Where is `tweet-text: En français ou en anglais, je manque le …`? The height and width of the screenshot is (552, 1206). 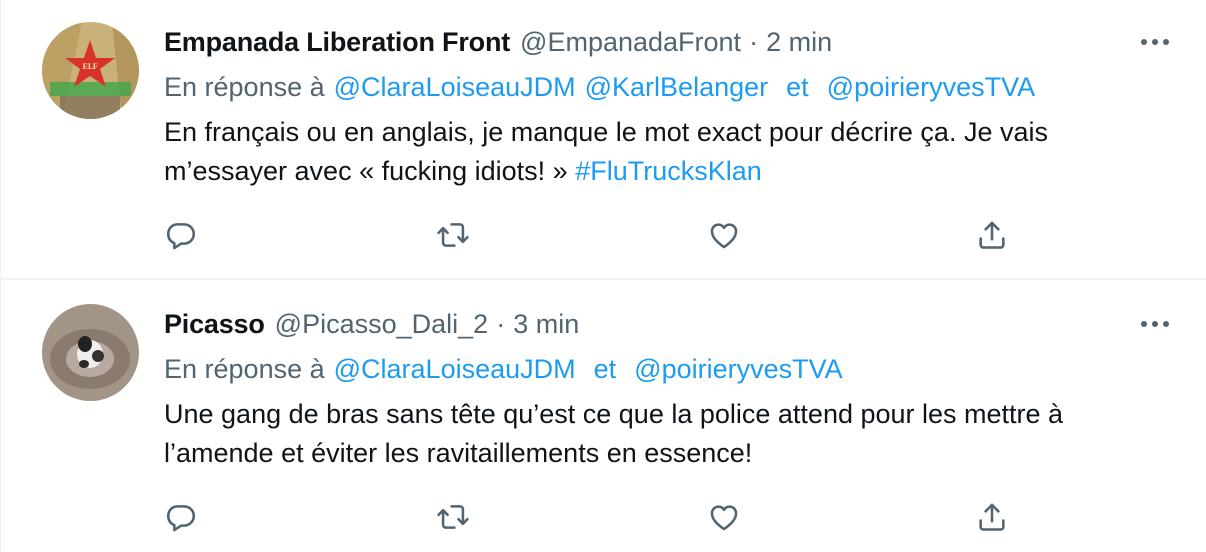
tweet-text: En français ou en anglais, je manque le … is located at coordinates (669, 152).